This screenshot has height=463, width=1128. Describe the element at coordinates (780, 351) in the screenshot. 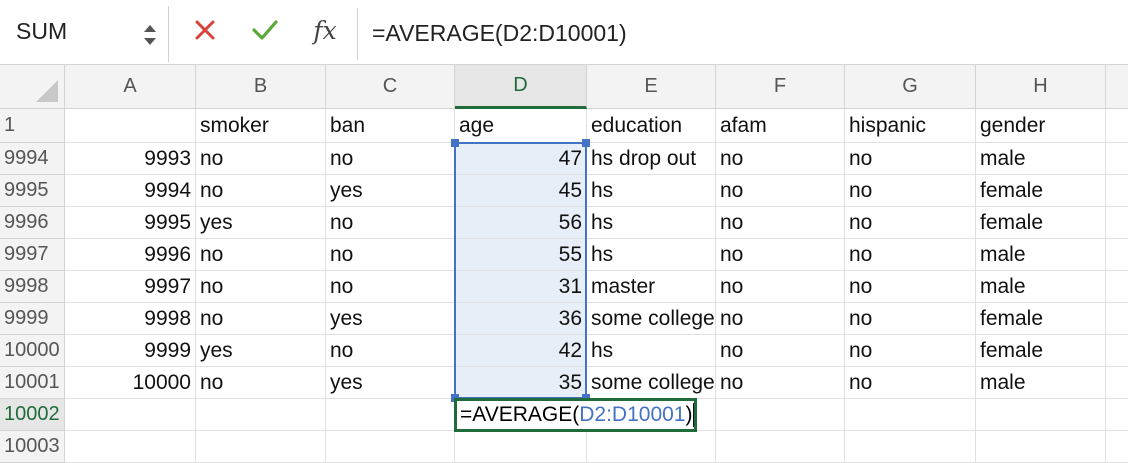

I see `cell-f-10000: no` at that location.